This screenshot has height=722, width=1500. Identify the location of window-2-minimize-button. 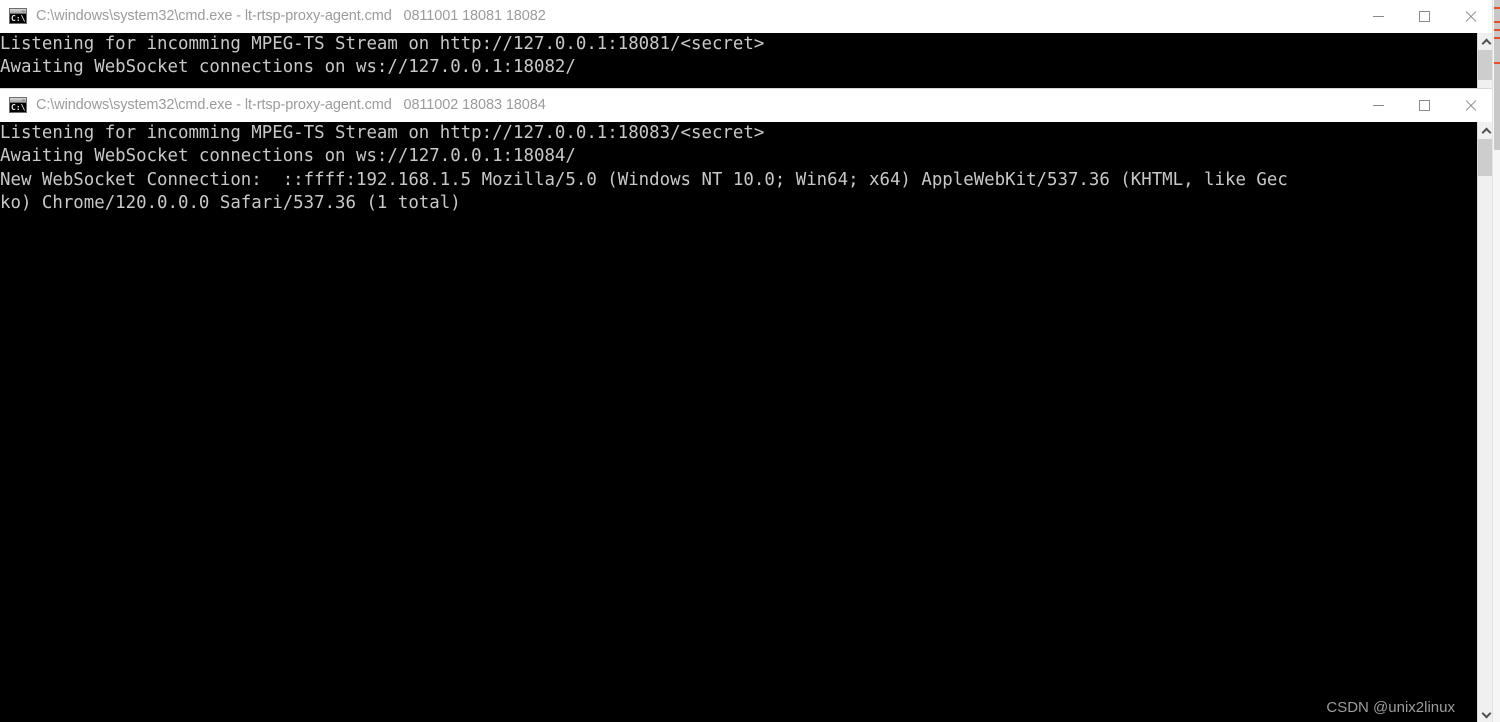
(1378, 105).